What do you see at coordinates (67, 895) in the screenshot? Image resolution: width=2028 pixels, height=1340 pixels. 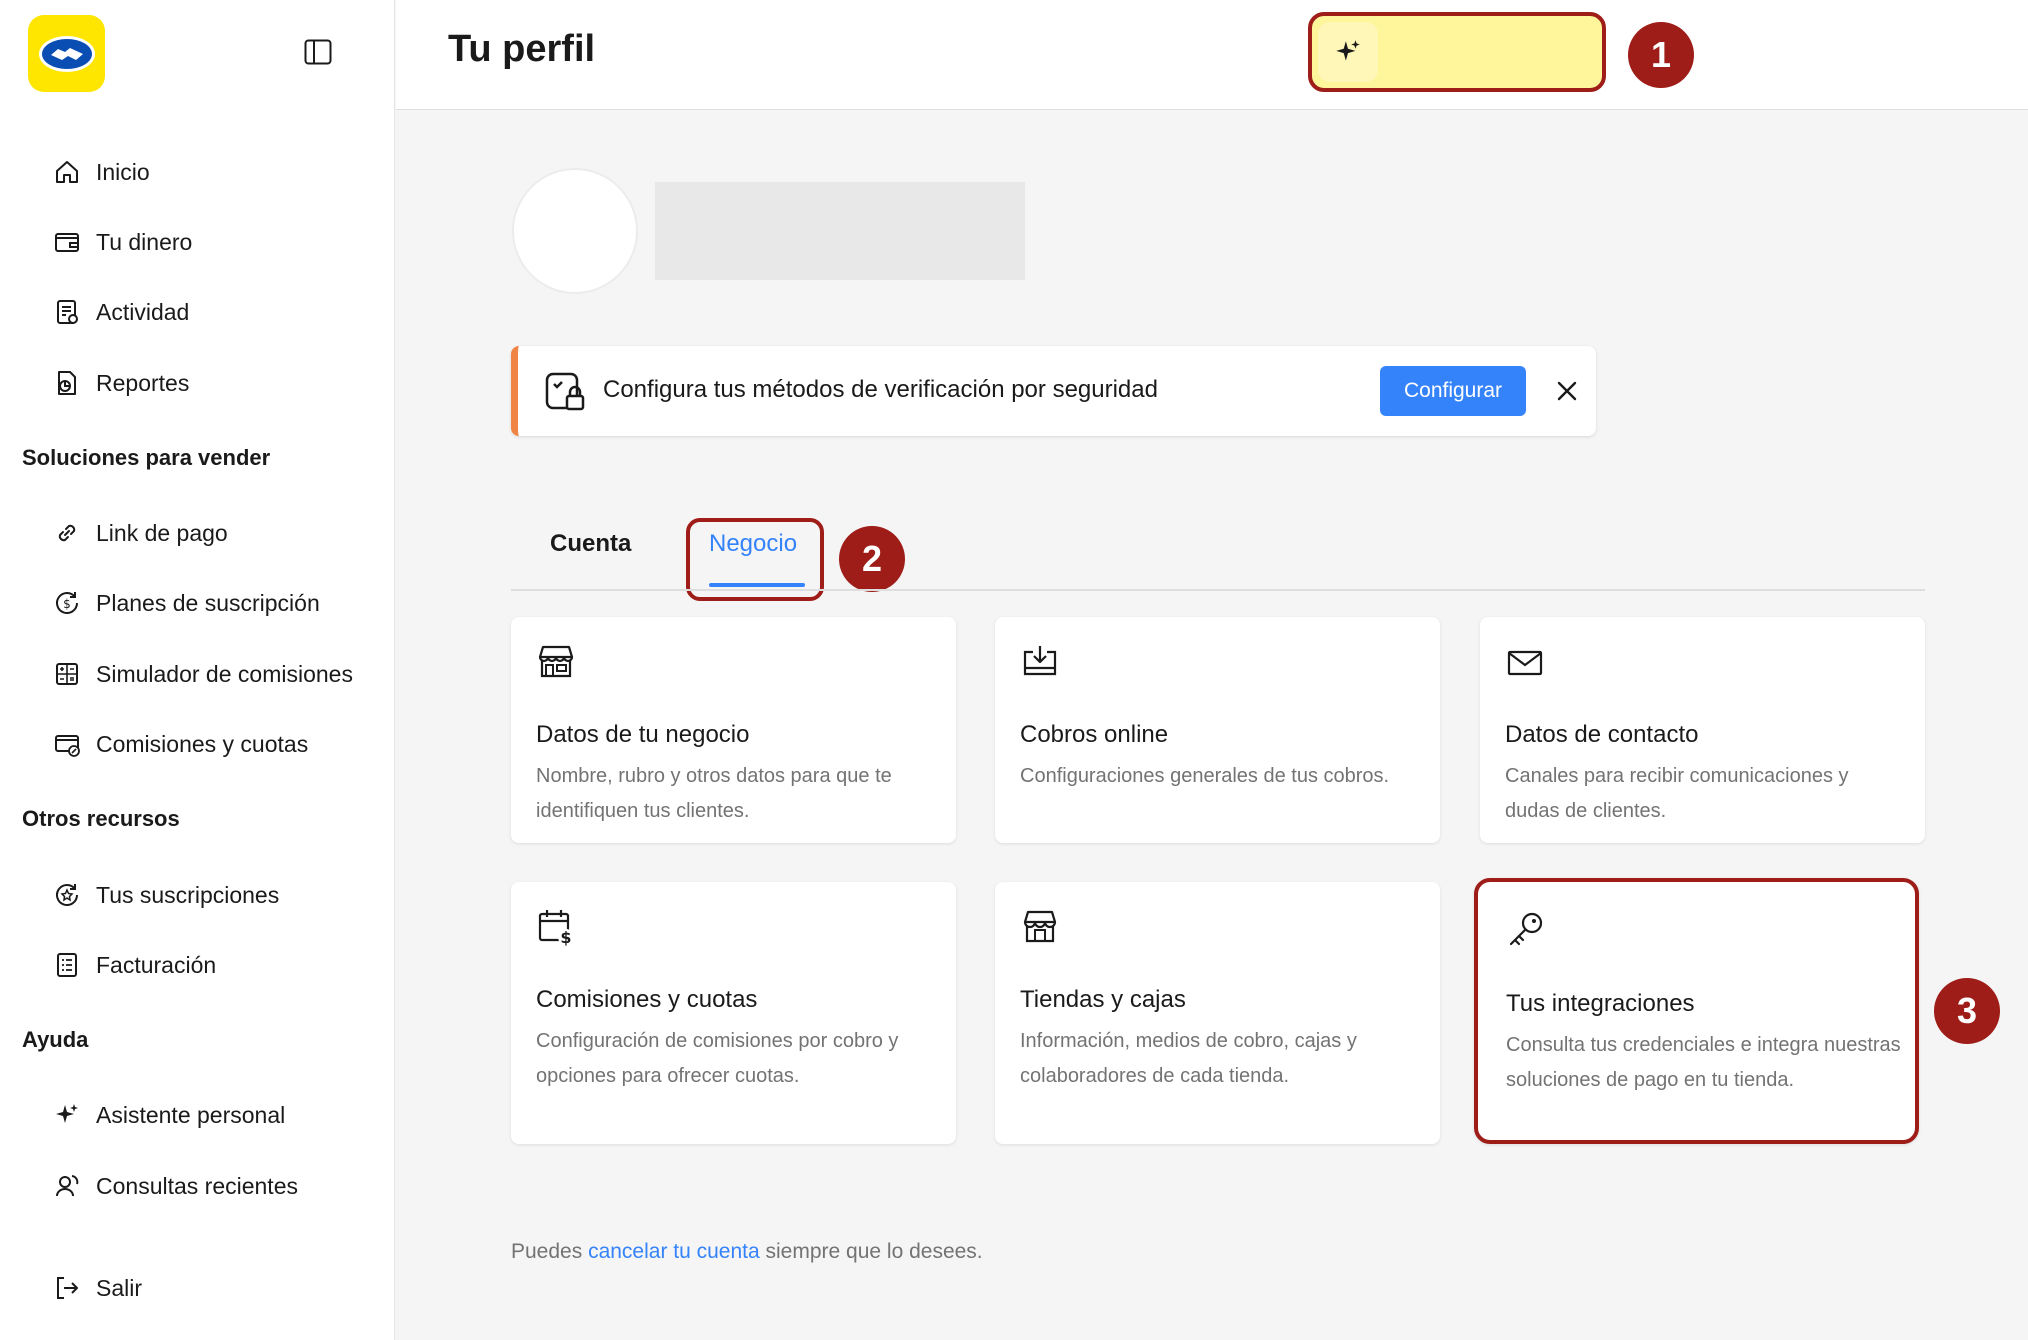 I see `star-badge-icon` at bounding box center [67, 895].